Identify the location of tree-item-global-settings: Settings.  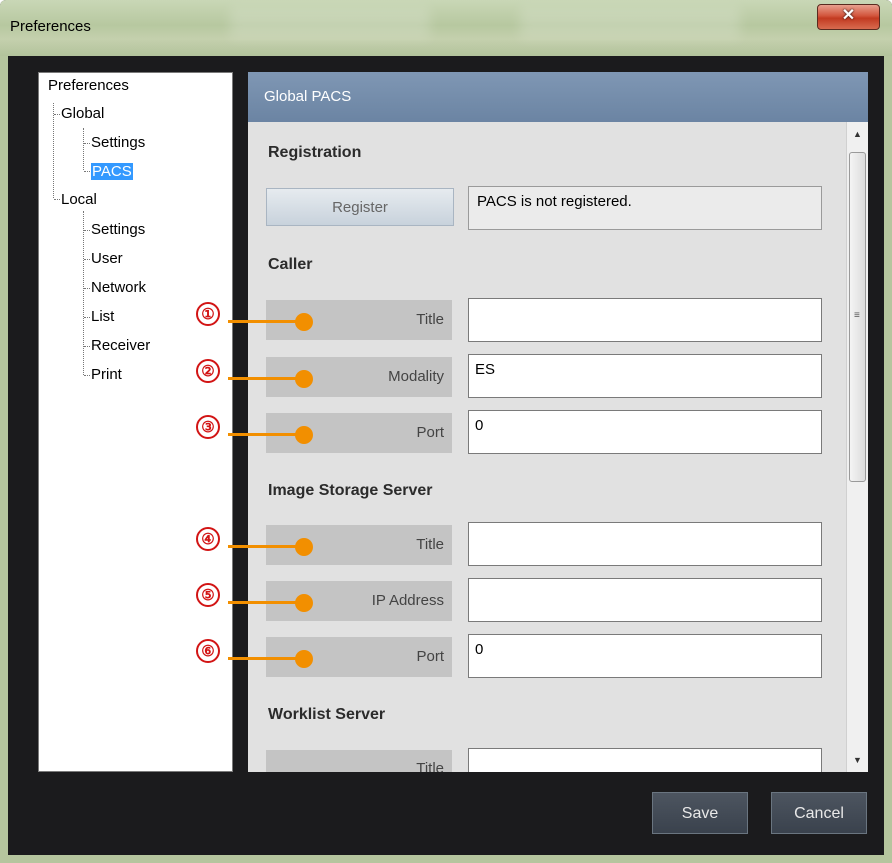
(118, 143).